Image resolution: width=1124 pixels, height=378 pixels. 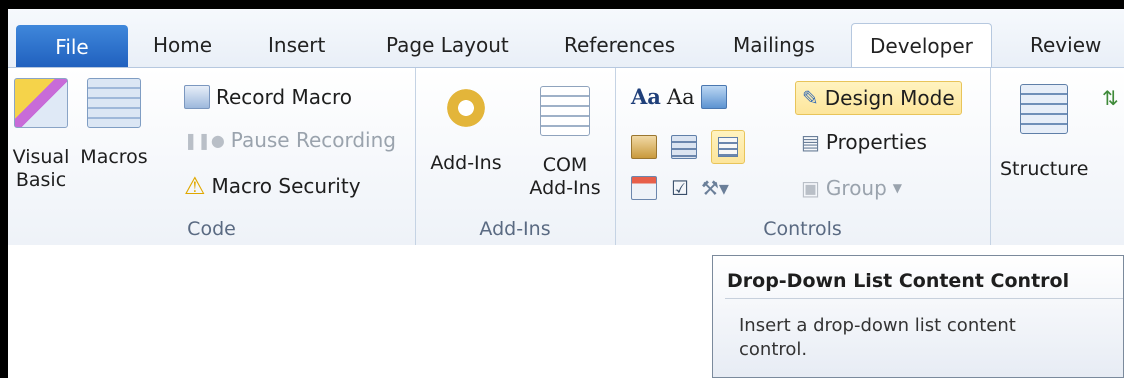 What do you see at coordinates (565, 143) in the screenshot?
I see `com-addins-button: COM Add-Ins` at bounding box center [565, 143].